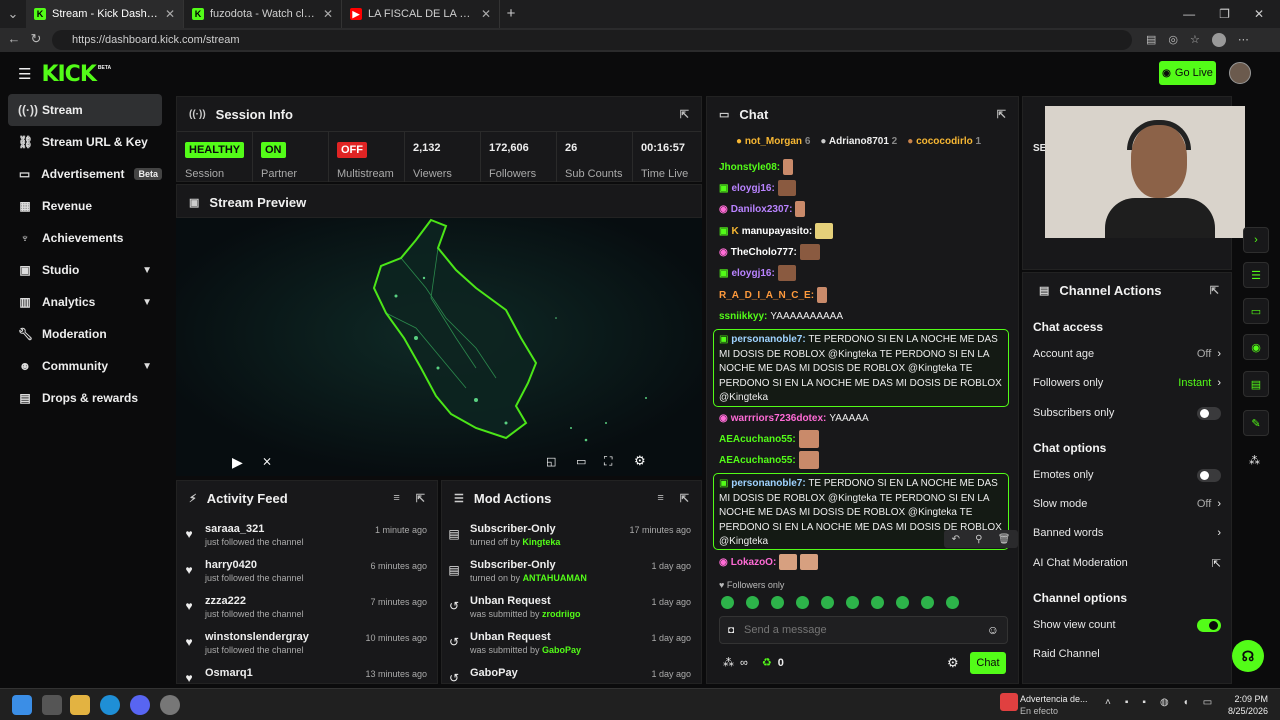 This screenshot has width=1280, height=720. I want to click on close-window-icon: ✕, so click(1259, 14).